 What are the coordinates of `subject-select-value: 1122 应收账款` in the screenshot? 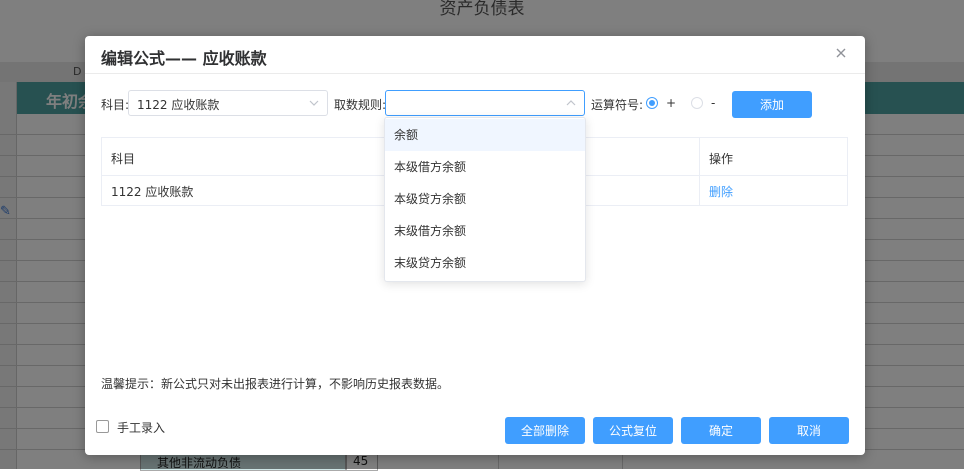 It's located at (178, 105).